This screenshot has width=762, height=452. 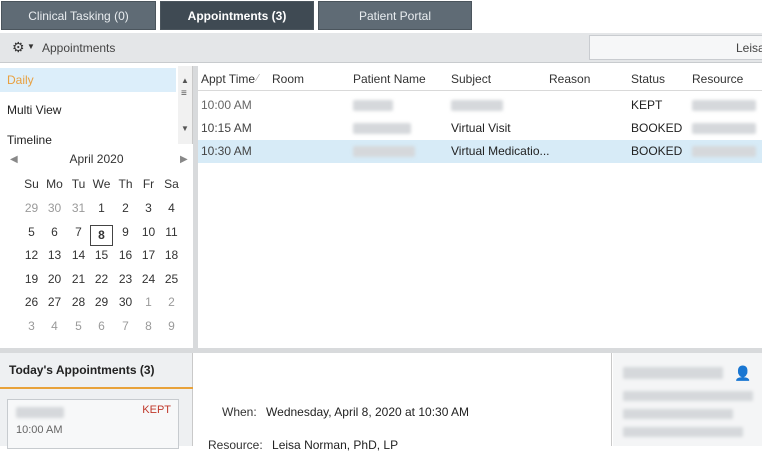 I want to click on detail-resource-row: Resource: Leisa Norman, PhD, LP, so click(x=303, y=445).